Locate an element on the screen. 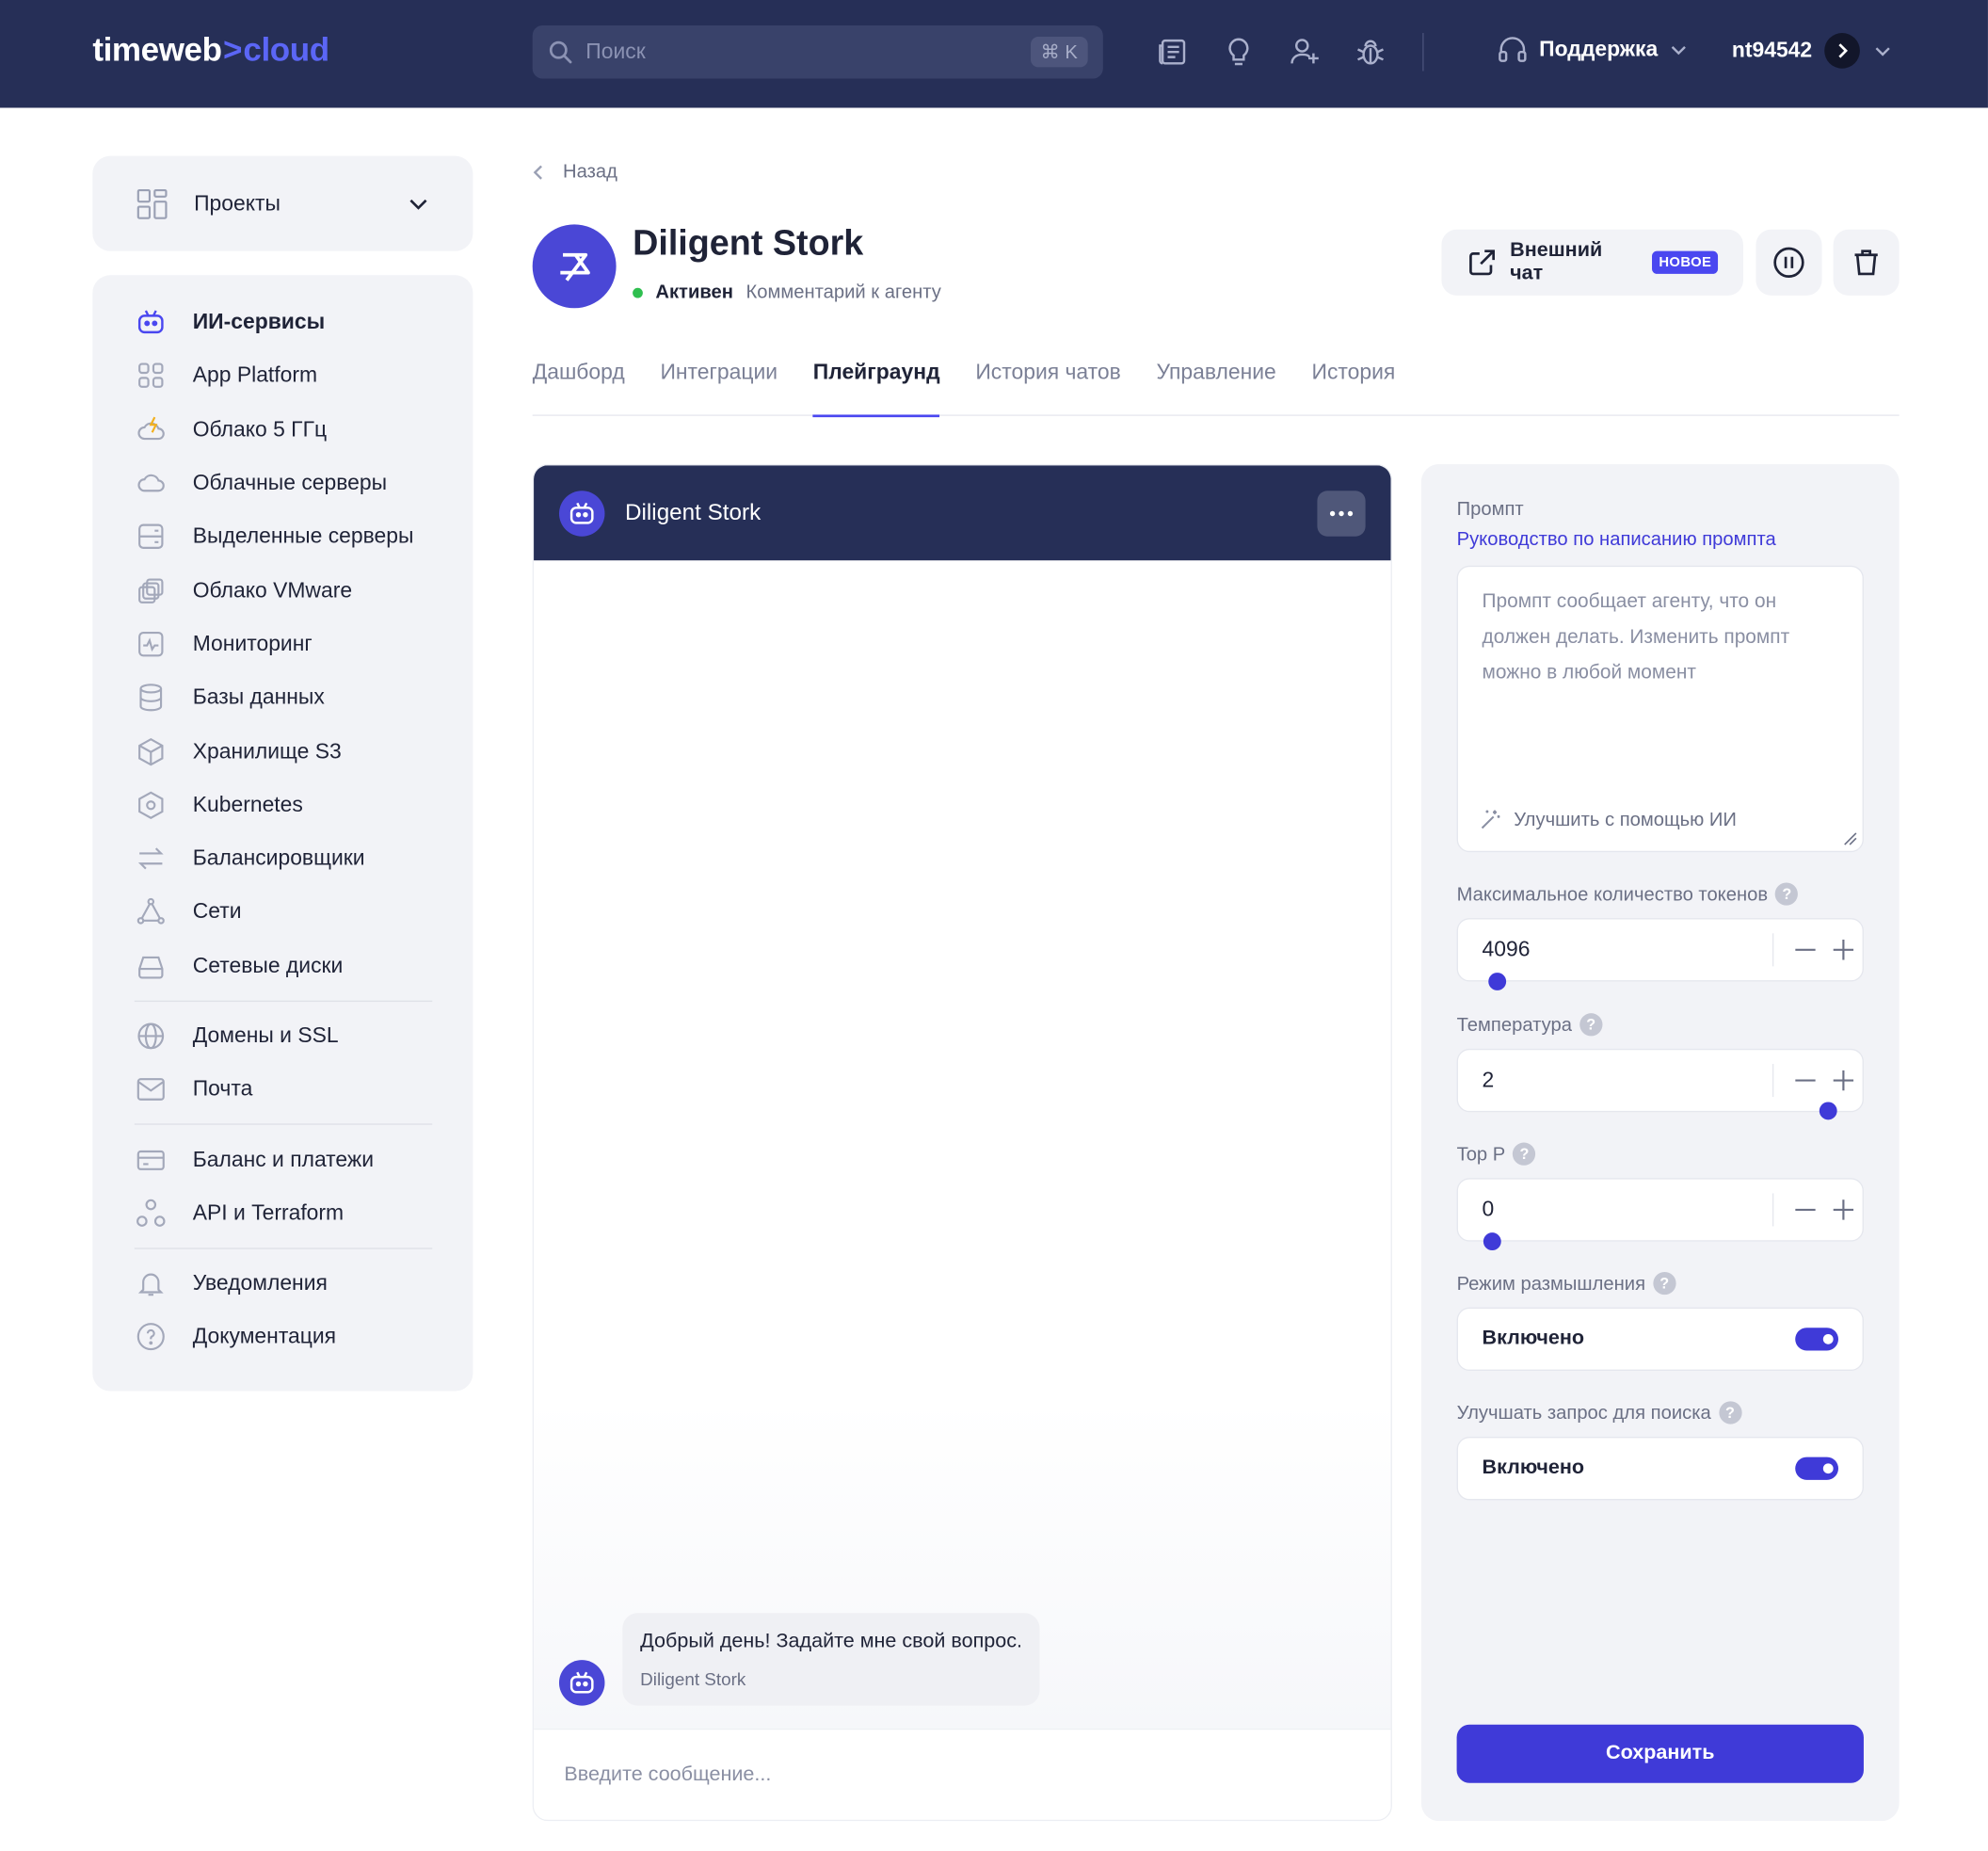 Image resolution: width=1988 pixels, height=1851 pixels. thinking-mode-label-text: Режим размышления is located at coordinates (1551, 1283).